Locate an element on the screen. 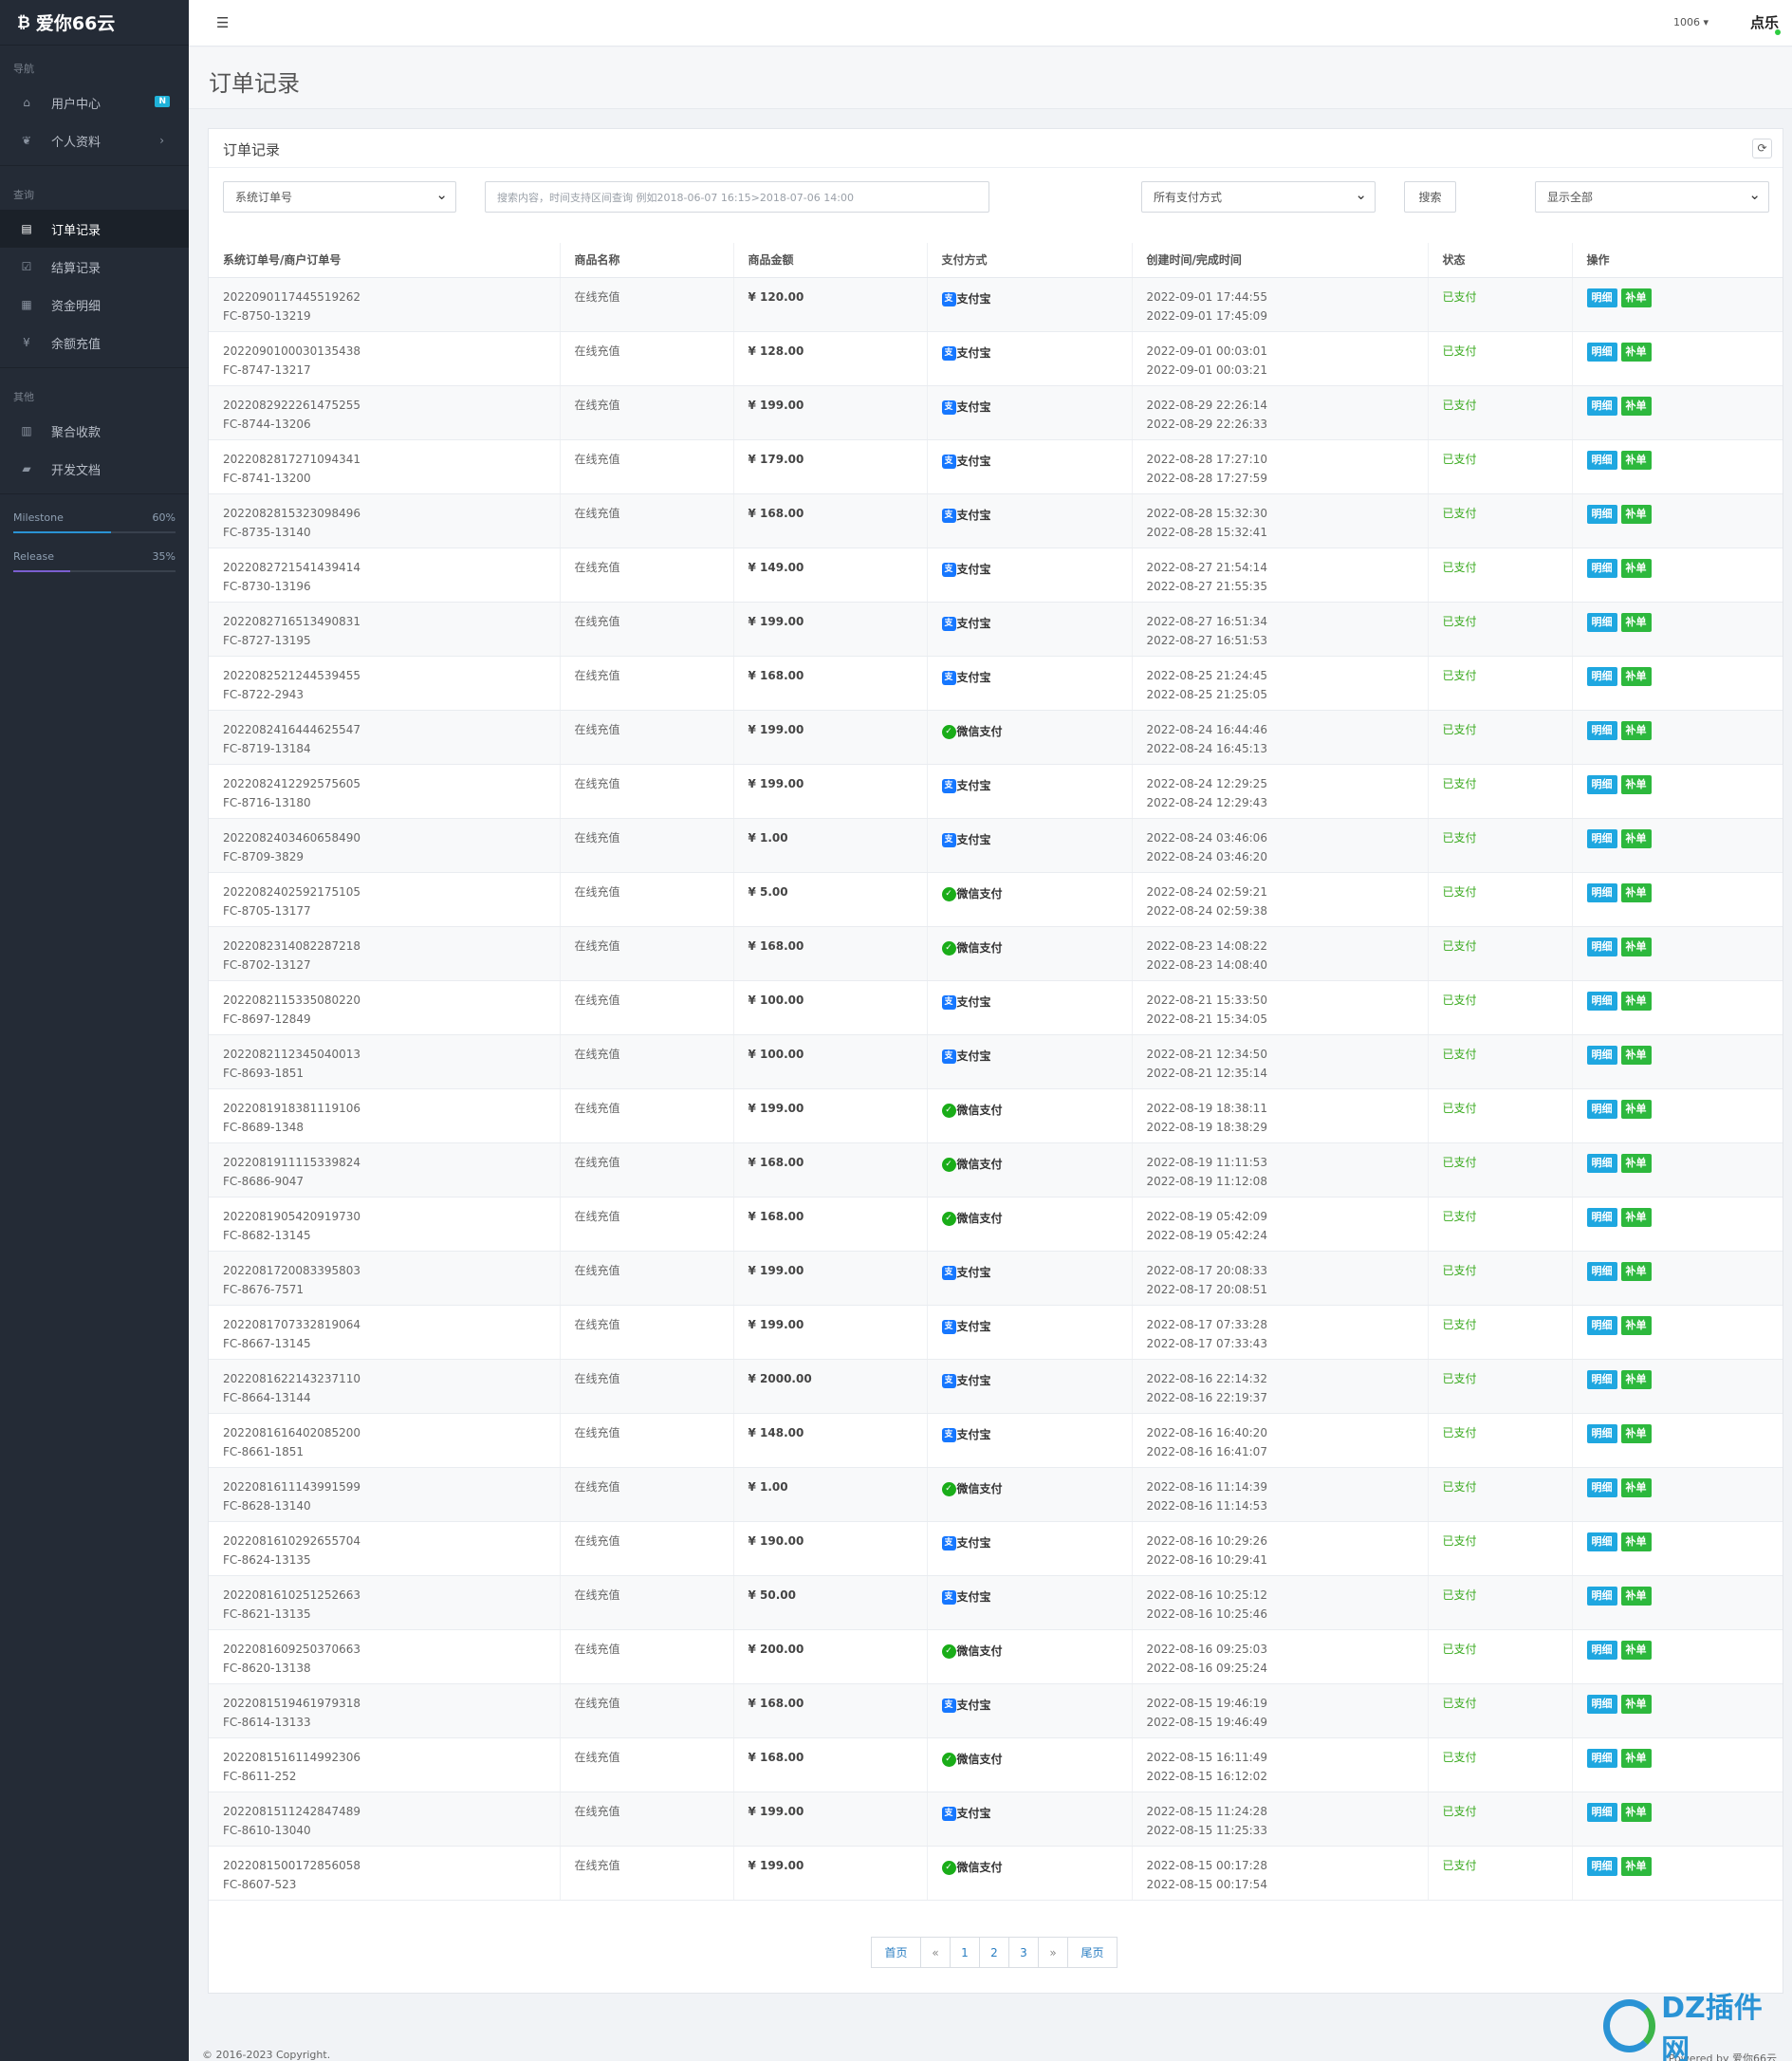 The width and height of the screenshot is (1792, 2061). sidebar-item: ▦ 资金明细 is located at coordinates (94, 305).